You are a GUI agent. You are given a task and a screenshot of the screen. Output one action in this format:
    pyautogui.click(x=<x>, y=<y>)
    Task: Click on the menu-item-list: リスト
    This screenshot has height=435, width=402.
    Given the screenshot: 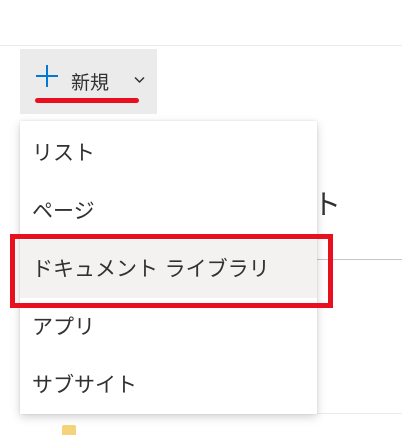 What is the action you would take?
    pyautogui.click(x=168, y=153)
    